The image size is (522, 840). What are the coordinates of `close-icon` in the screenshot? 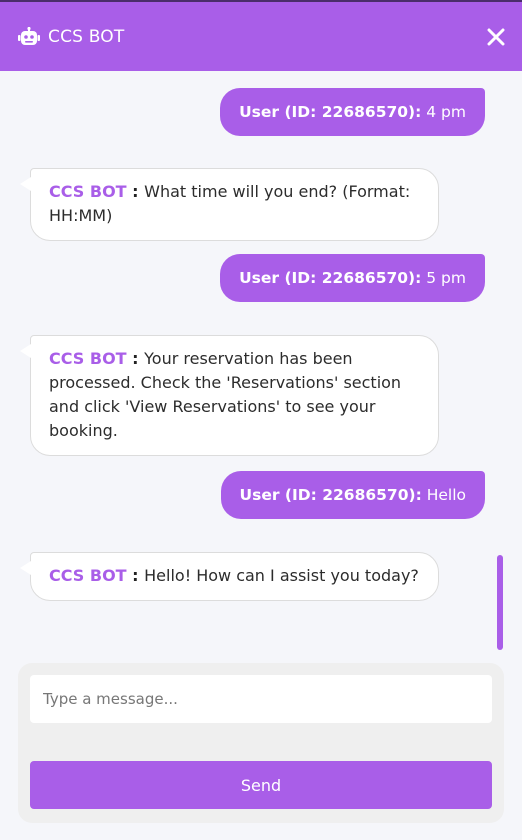 It's located at (496, 37).